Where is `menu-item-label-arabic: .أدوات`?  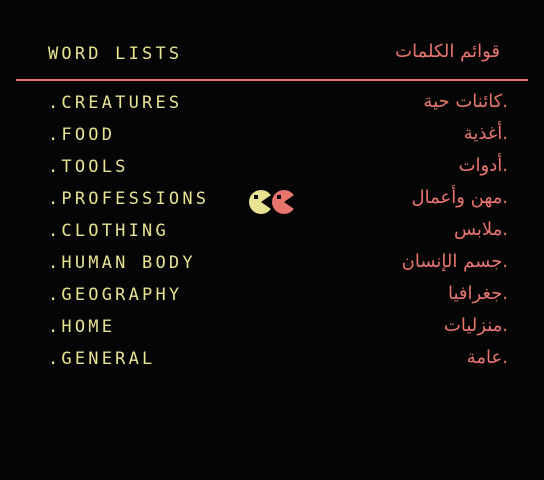
menu-item-label-arabic: .أدوات is located at coordinates (483, 165).